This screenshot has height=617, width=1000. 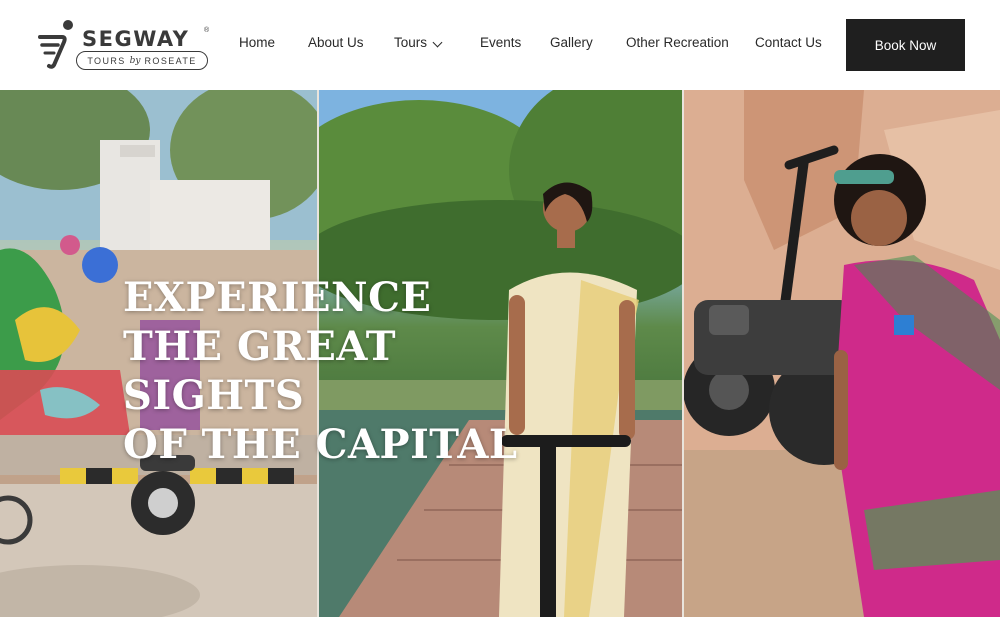 What do you see at coordinates (410, 42) in the screenshot?
I see `nav-tours: Tours` at bounding box center [410, 42].